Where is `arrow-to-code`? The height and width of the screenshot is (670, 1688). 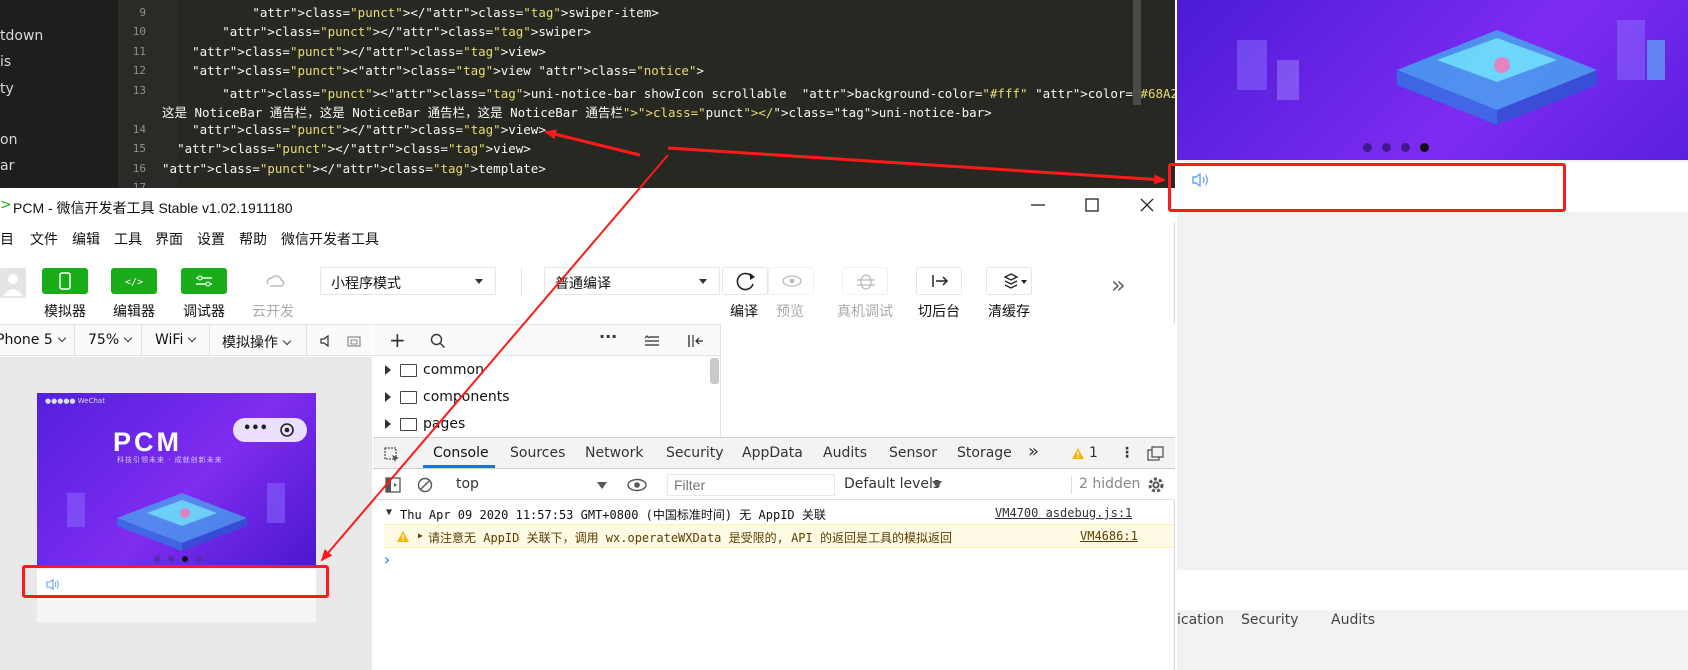
arrow-to-code is located at coordinates (592, 143).